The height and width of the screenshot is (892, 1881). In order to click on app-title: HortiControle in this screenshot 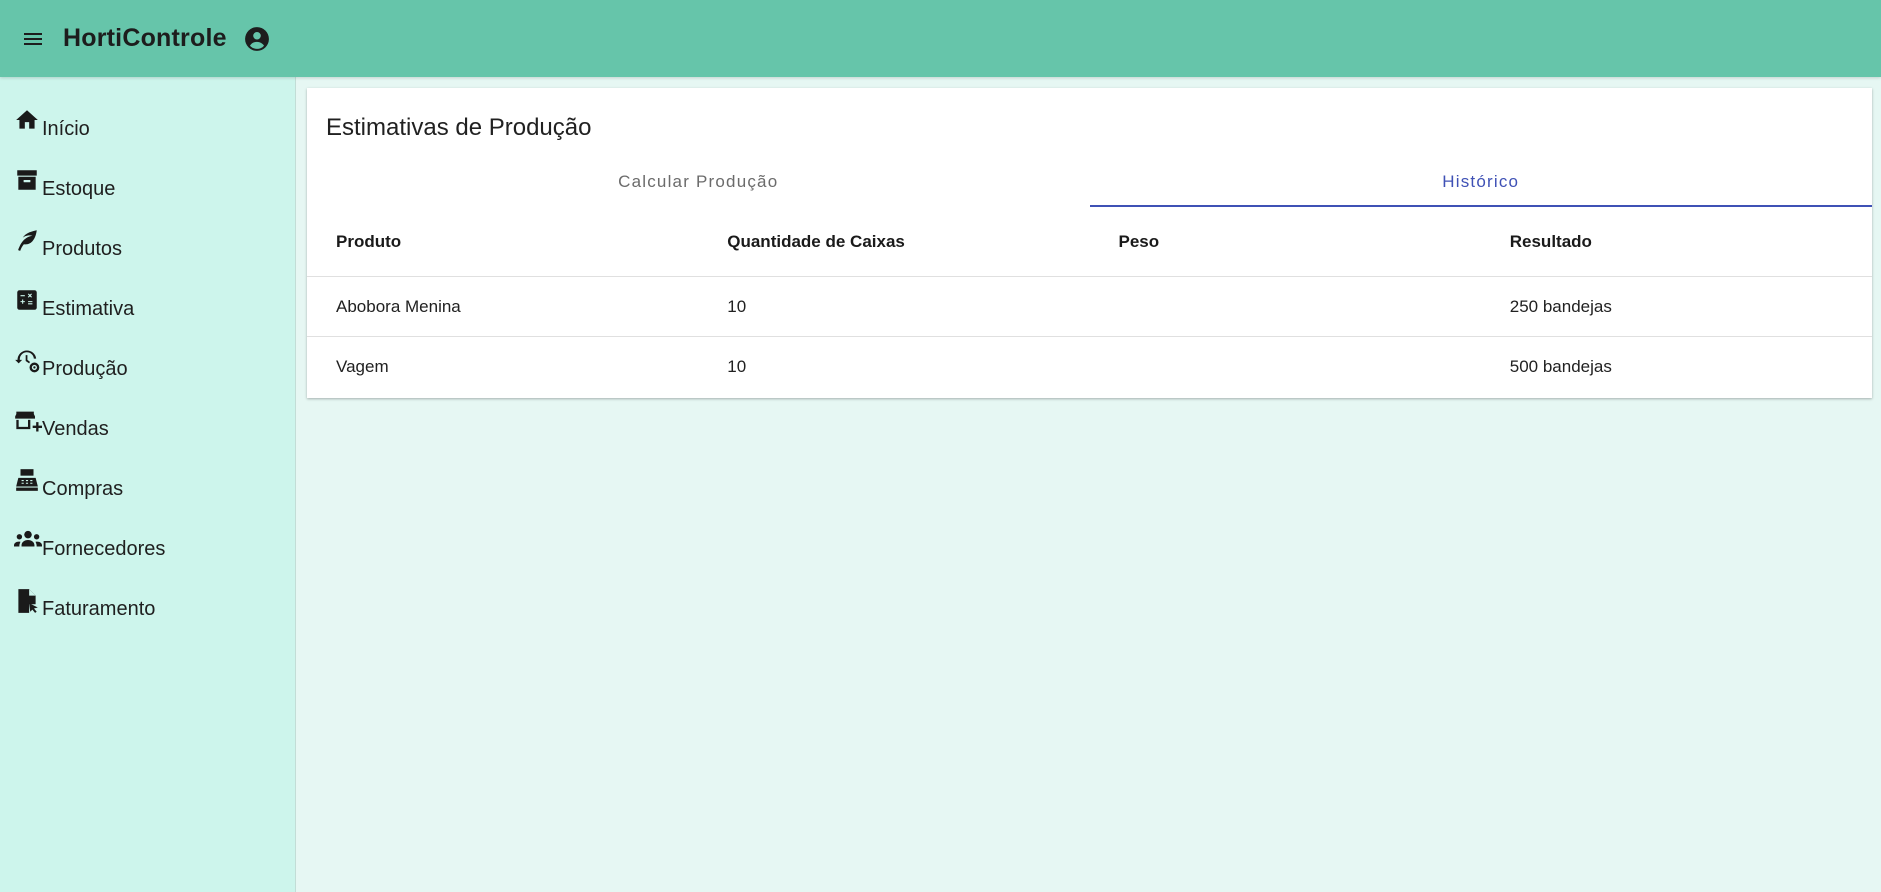, I will do `click(145, 38)`.